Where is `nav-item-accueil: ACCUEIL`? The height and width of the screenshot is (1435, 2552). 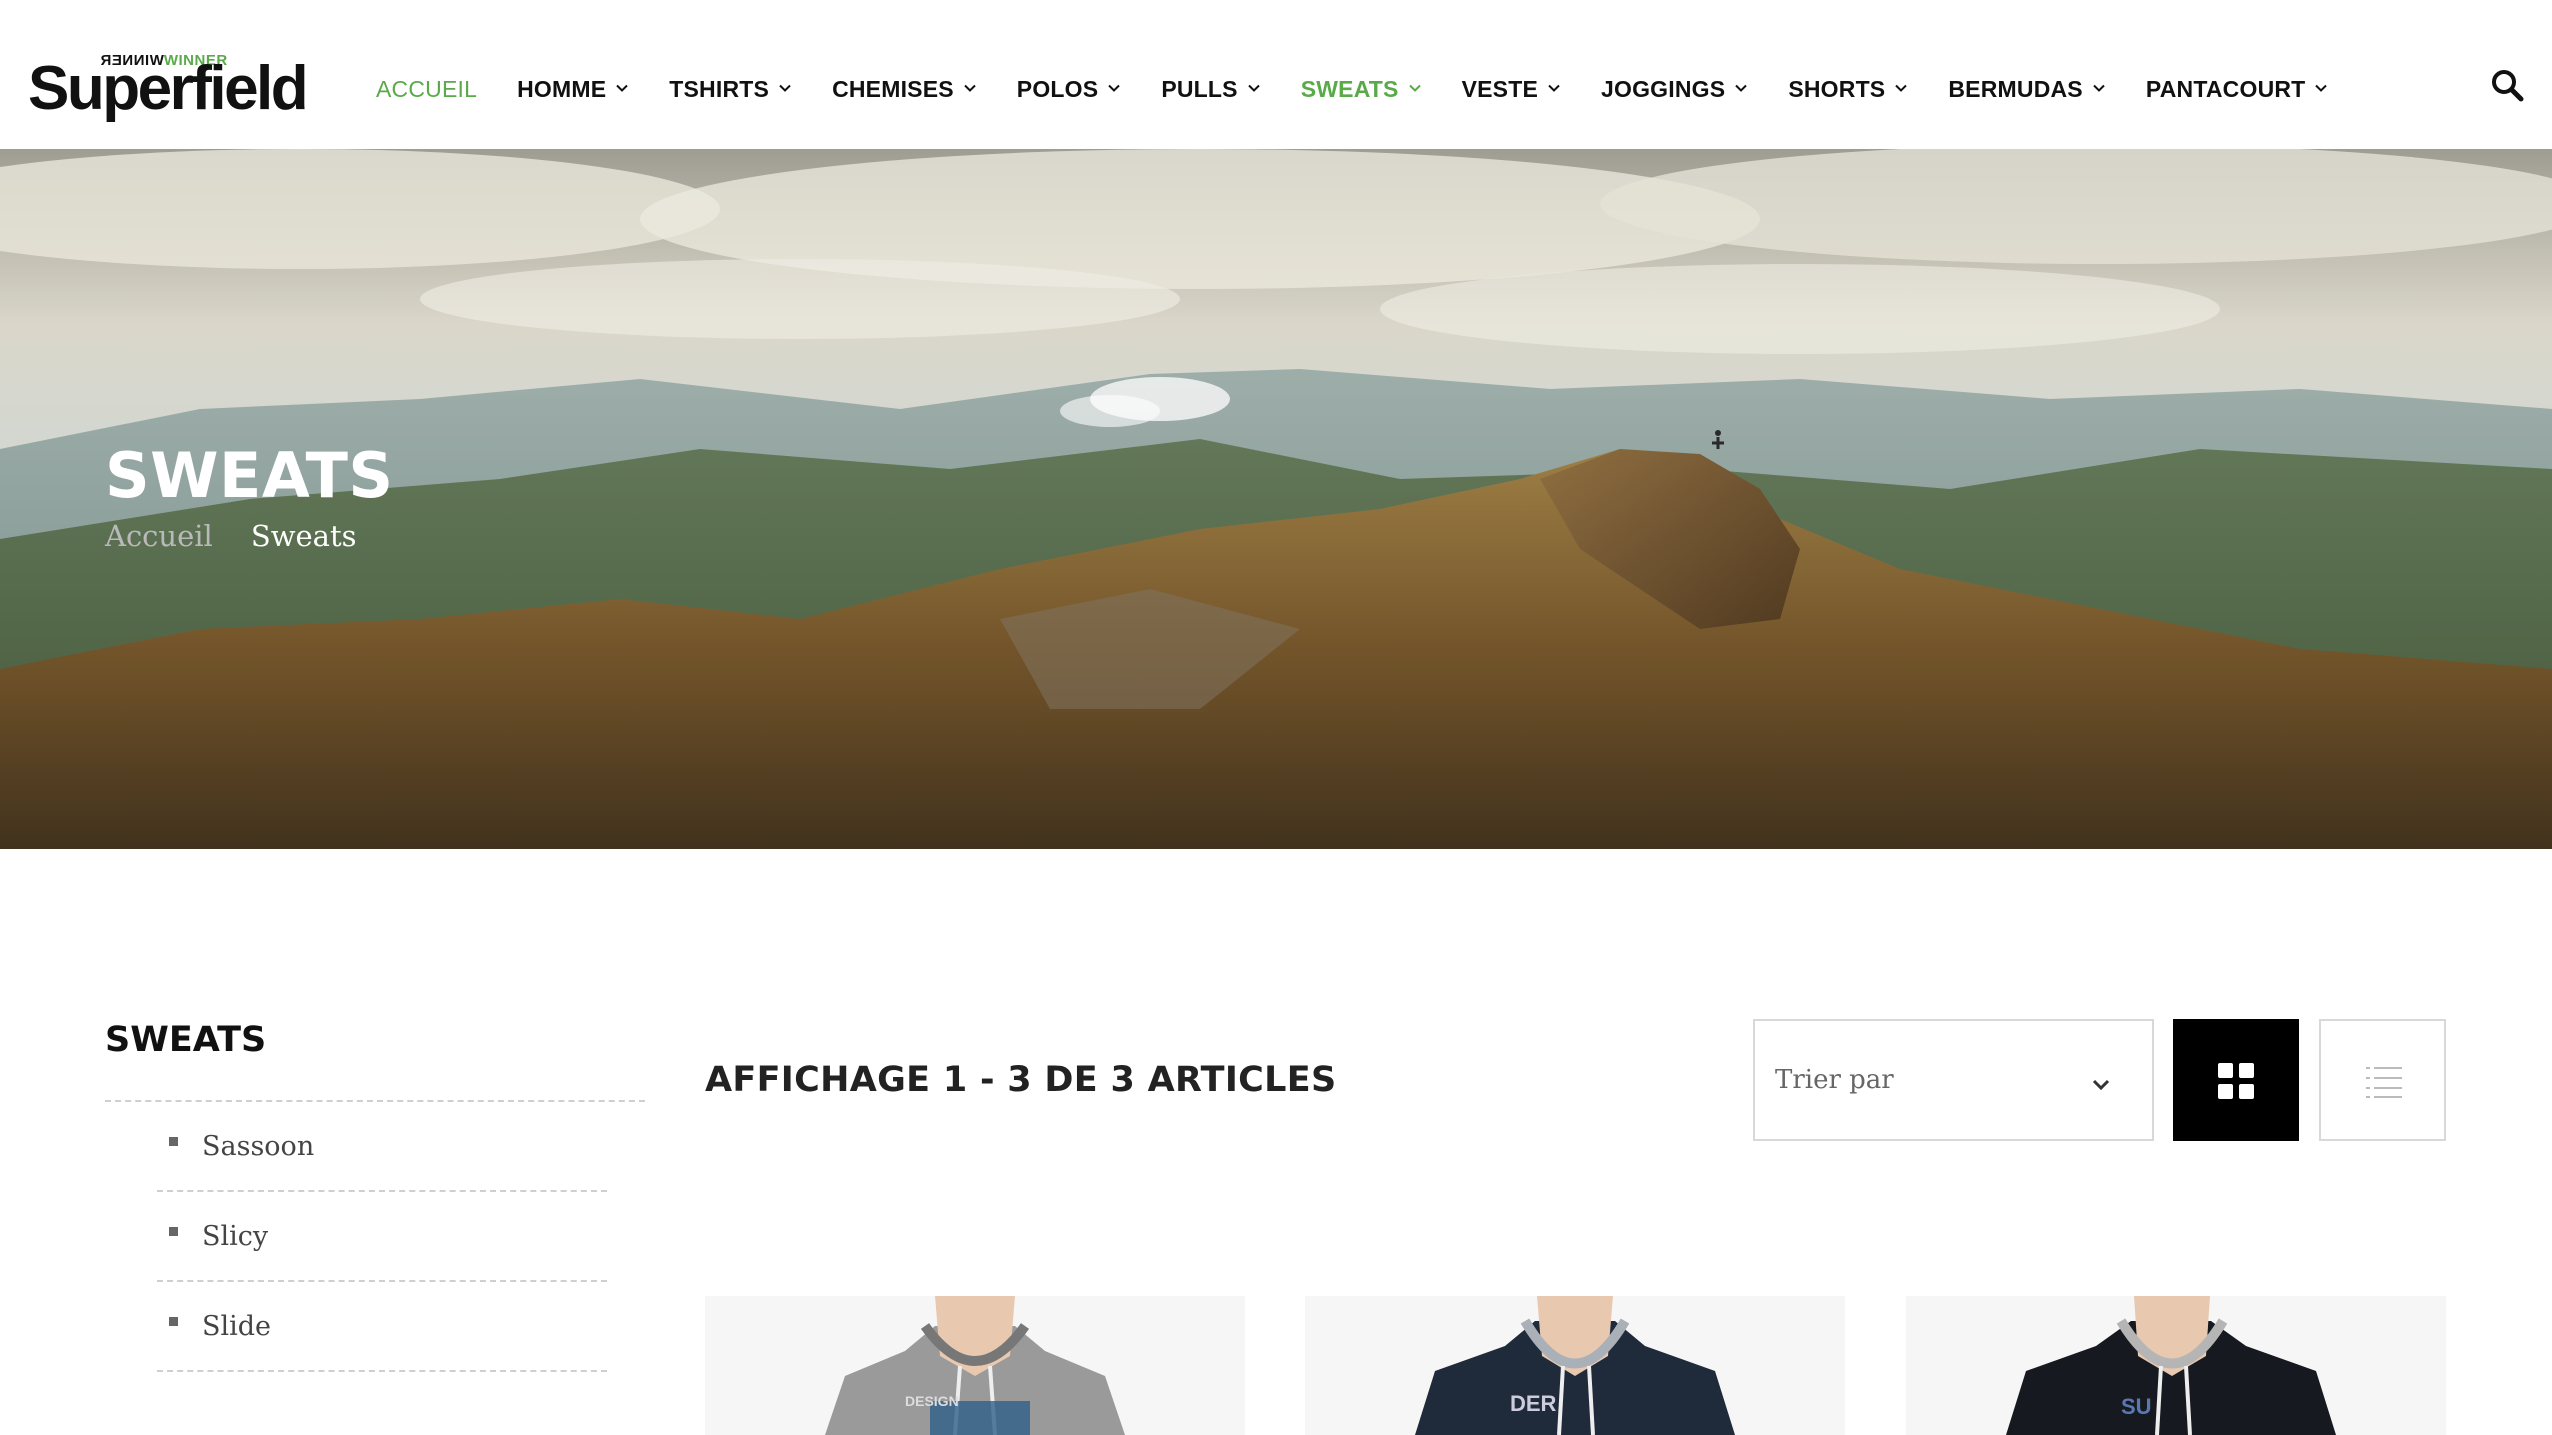
nav-item-accueil: ACCUEIL is located at coordinates (426, 89).